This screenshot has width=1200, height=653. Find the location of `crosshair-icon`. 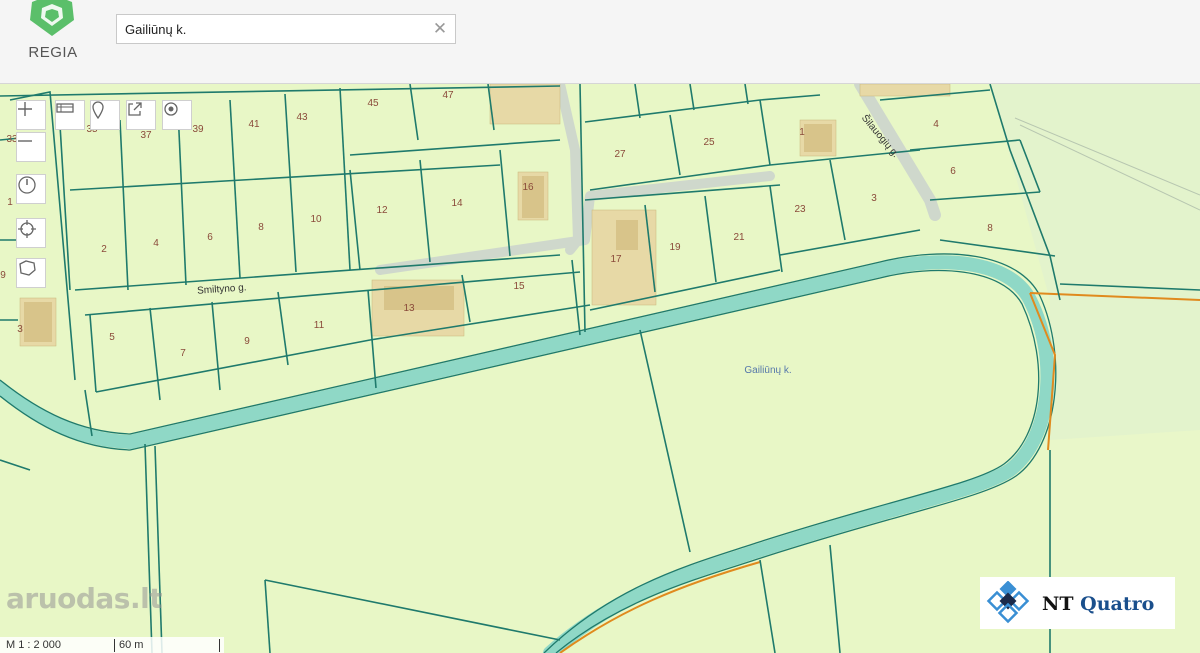

crosshair-icon is located at coordinates (27, 229).